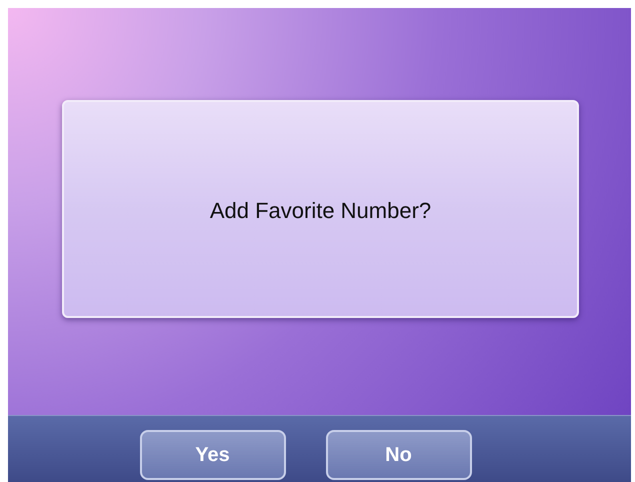  What do you see at coordinates (399, 455) in the screenshot?
I see `dialog-button: No` at bounding box center [399, 455].